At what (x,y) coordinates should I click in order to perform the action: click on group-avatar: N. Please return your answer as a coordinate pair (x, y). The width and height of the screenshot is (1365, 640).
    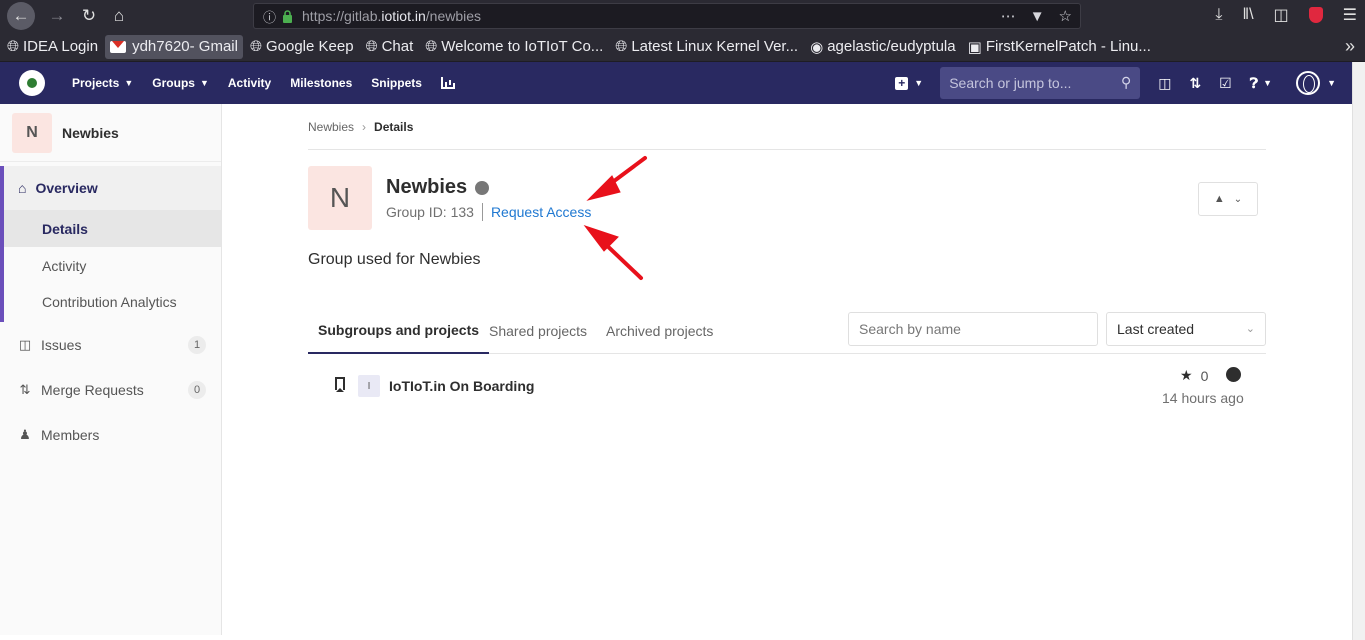
    Looking at the image, I should click on (32, 132).